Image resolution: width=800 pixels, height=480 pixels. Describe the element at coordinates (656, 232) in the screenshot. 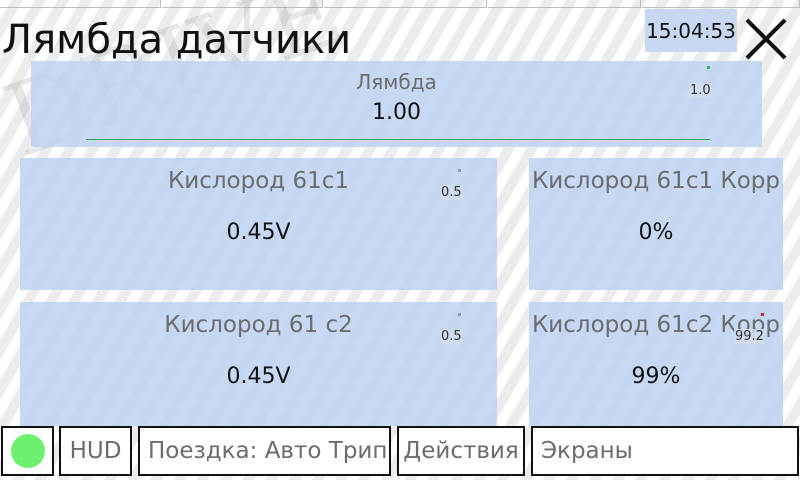

I see `gauge-value: 0%` at that location.